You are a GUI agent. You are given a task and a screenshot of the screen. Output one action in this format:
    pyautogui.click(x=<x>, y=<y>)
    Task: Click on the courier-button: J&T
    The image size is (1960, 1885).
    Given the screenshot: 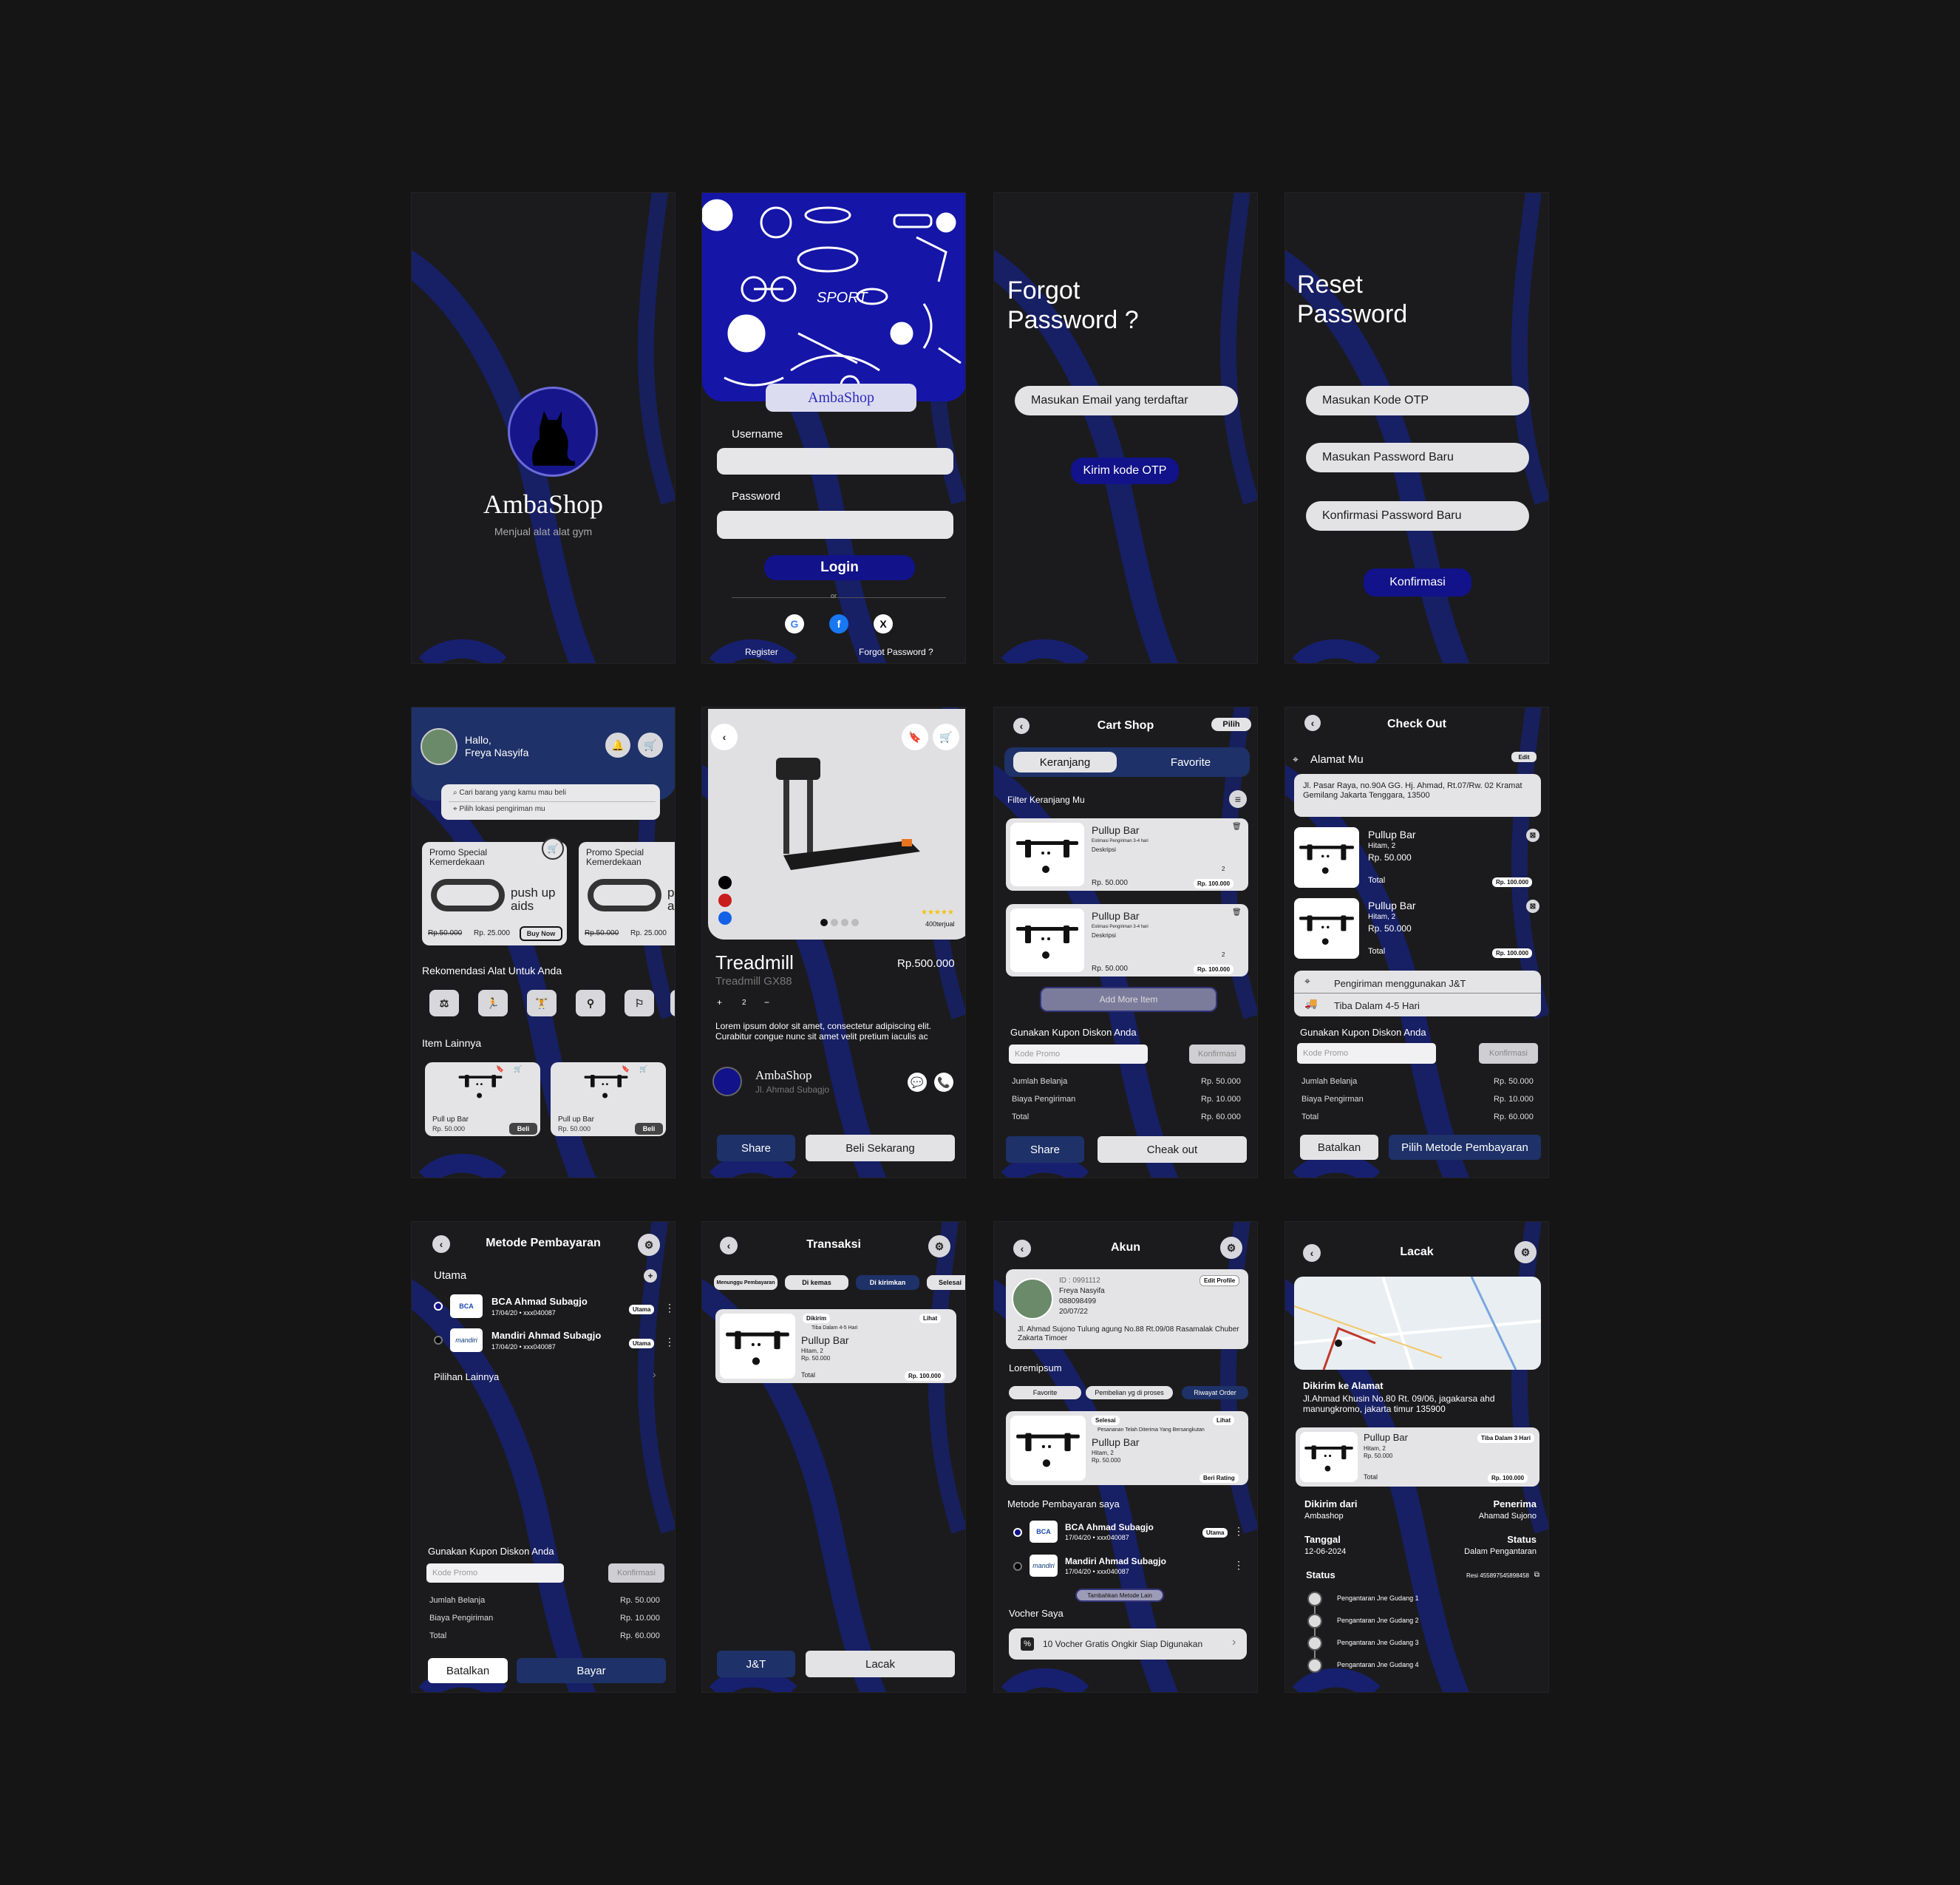 What is the action you would take?
    pyautogui.click(x=756, y=1664)
    